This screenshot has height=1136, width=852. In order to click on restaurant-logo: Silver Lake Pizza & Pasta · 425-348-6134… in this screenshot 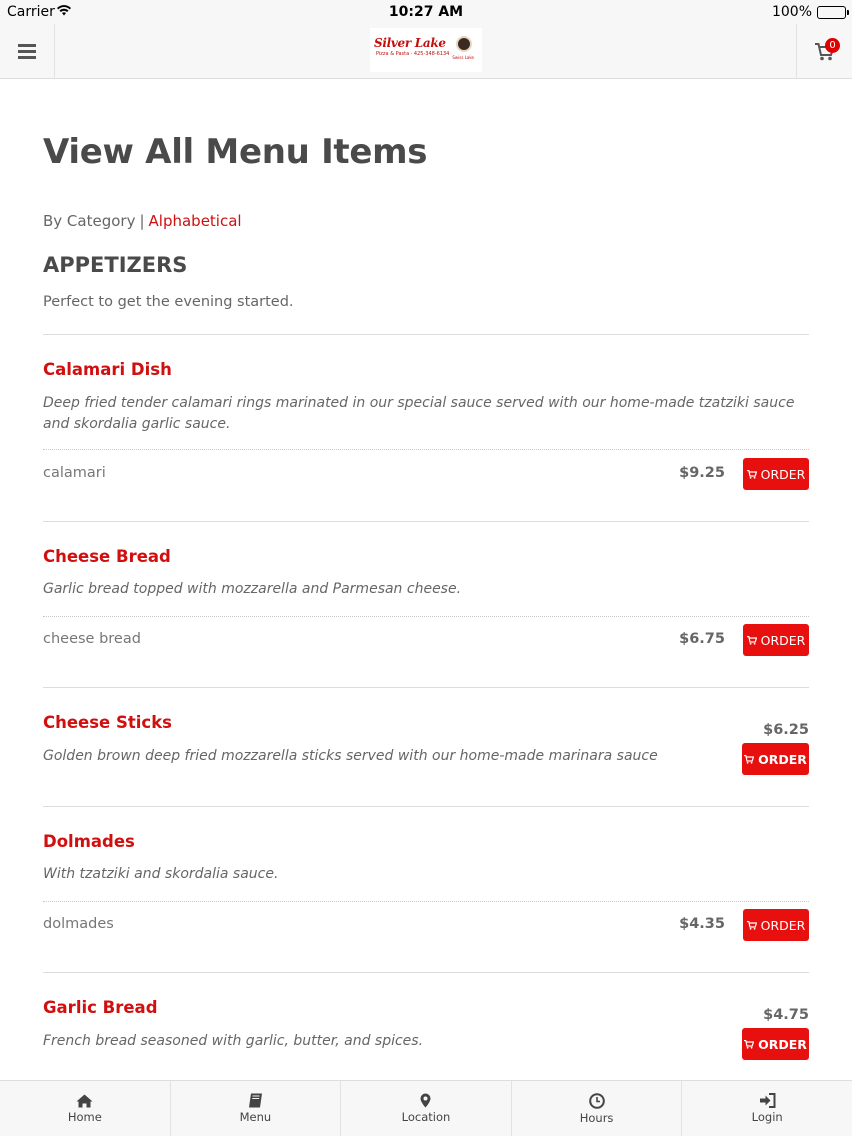, I will do `click(426, 50)`.